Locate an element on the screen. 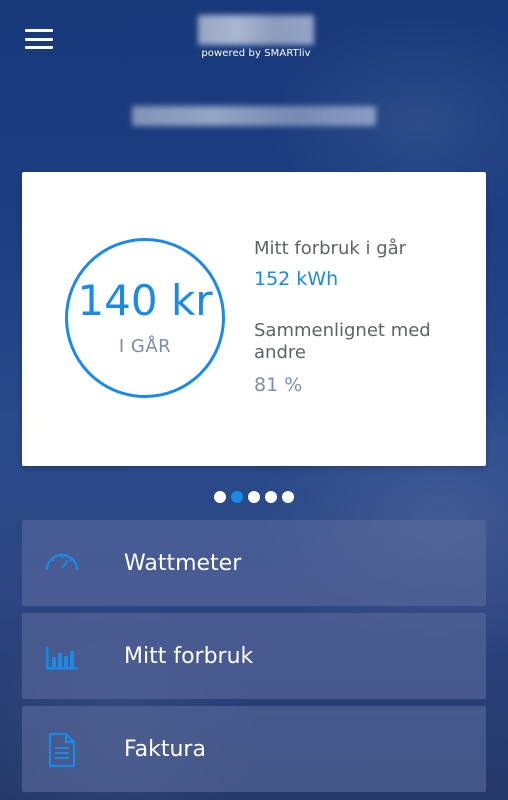 The height and width of the screenshot is (800, 508). nav-label-wattmeter: Wattmeter is located at coordinates (183, 563).